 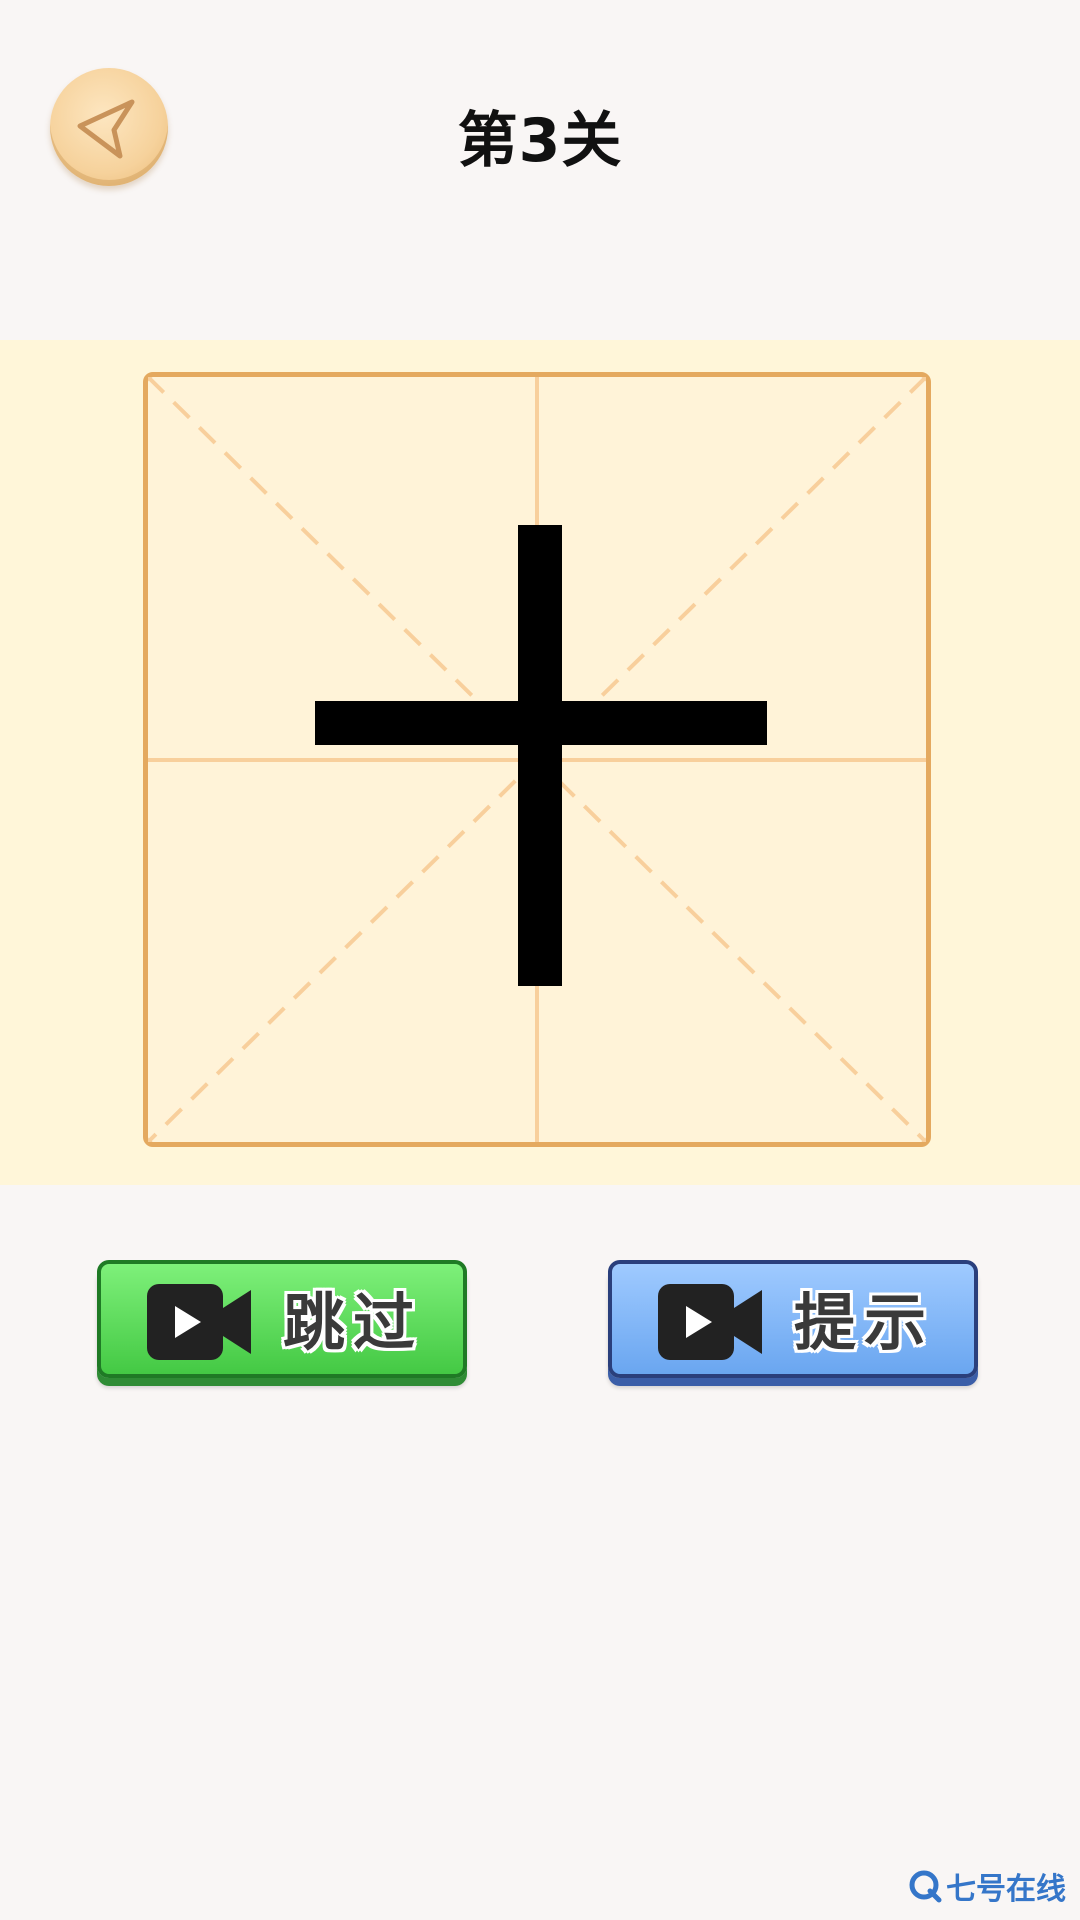 What do you see at coordinates (1006, 1889) in the screenshot?
I see `watermark-text: 七号在线` at bounding box center [1006, 1889].